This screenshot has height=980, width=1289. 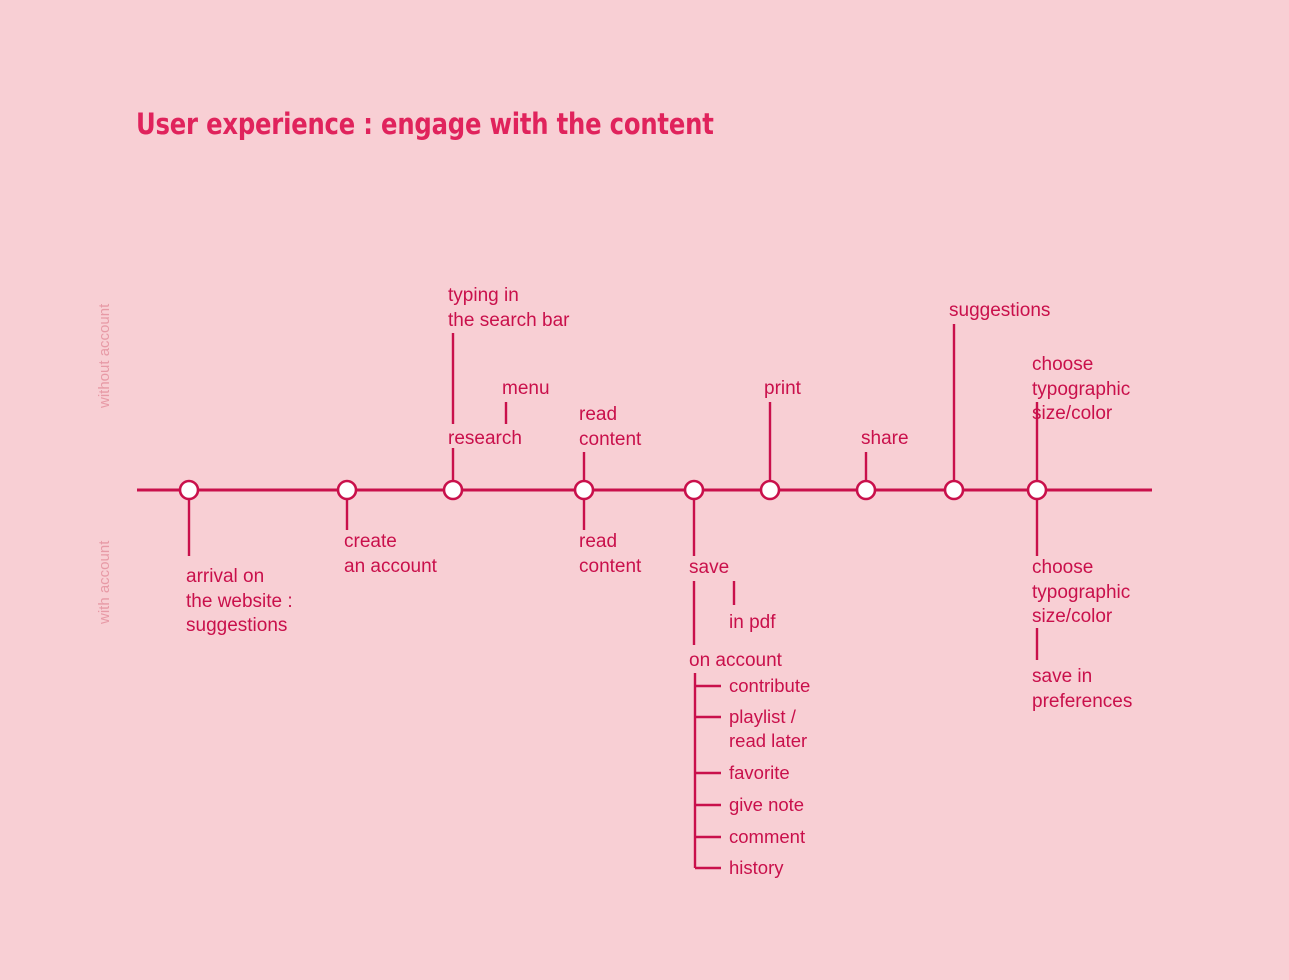 I want to click on label-below-read-1: read content, so click(x=610, y=554).